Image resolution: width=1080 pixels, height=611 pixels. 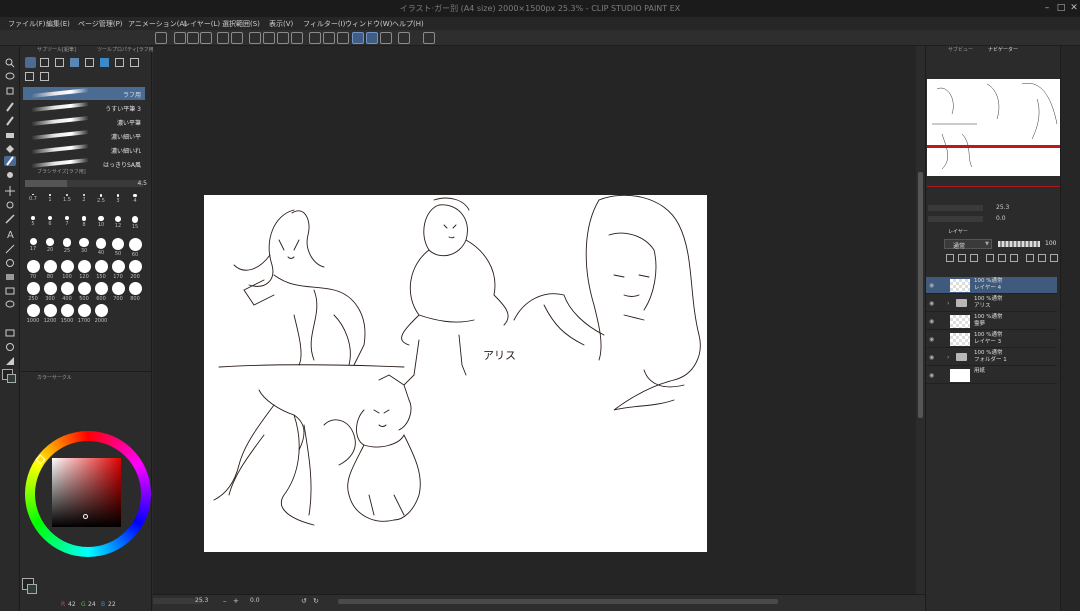 What do you see at coordinates (112, 604) in the screenshot?
I see `blue-value: 22` at bounding box center [112, 604].